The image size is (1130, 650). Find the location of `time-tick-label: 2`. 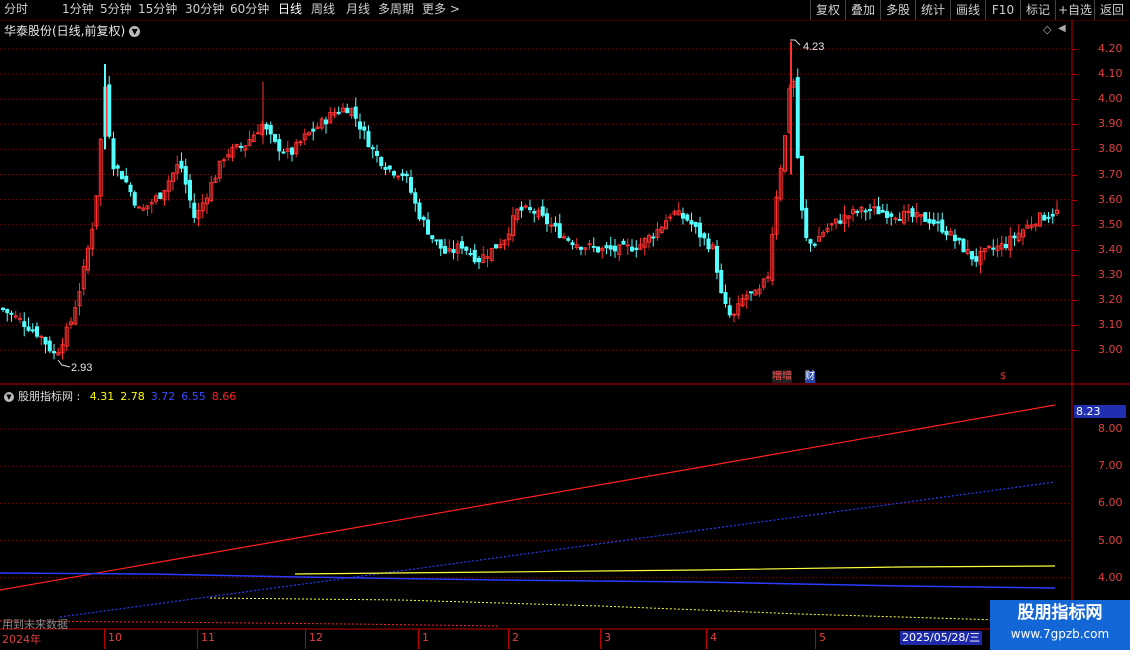

time-tick-label: 2 is located at coordinates (515, 637).